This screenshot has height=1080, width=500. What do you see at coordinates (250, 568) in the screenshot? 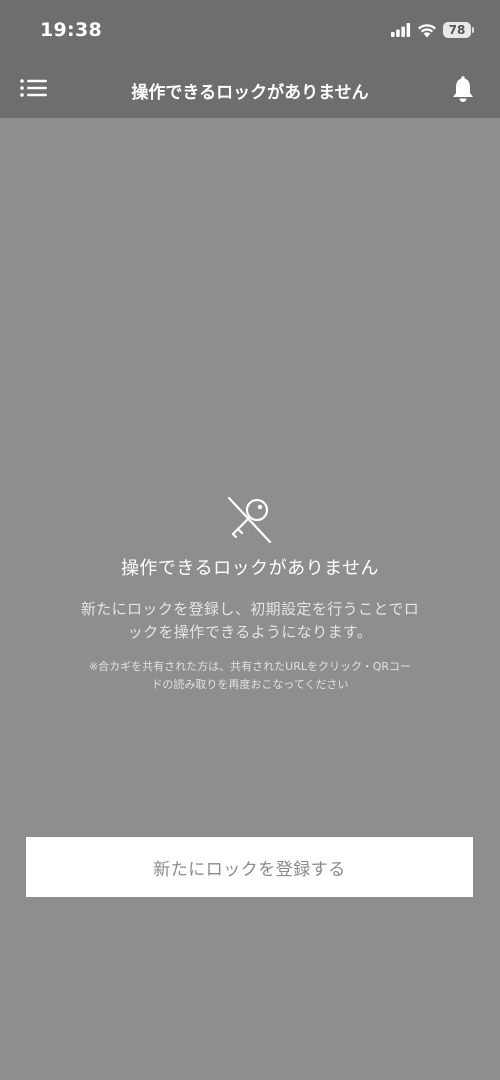
I see `empty-state-title: 操作できるロックがありません` at bounding box center [250, 568].